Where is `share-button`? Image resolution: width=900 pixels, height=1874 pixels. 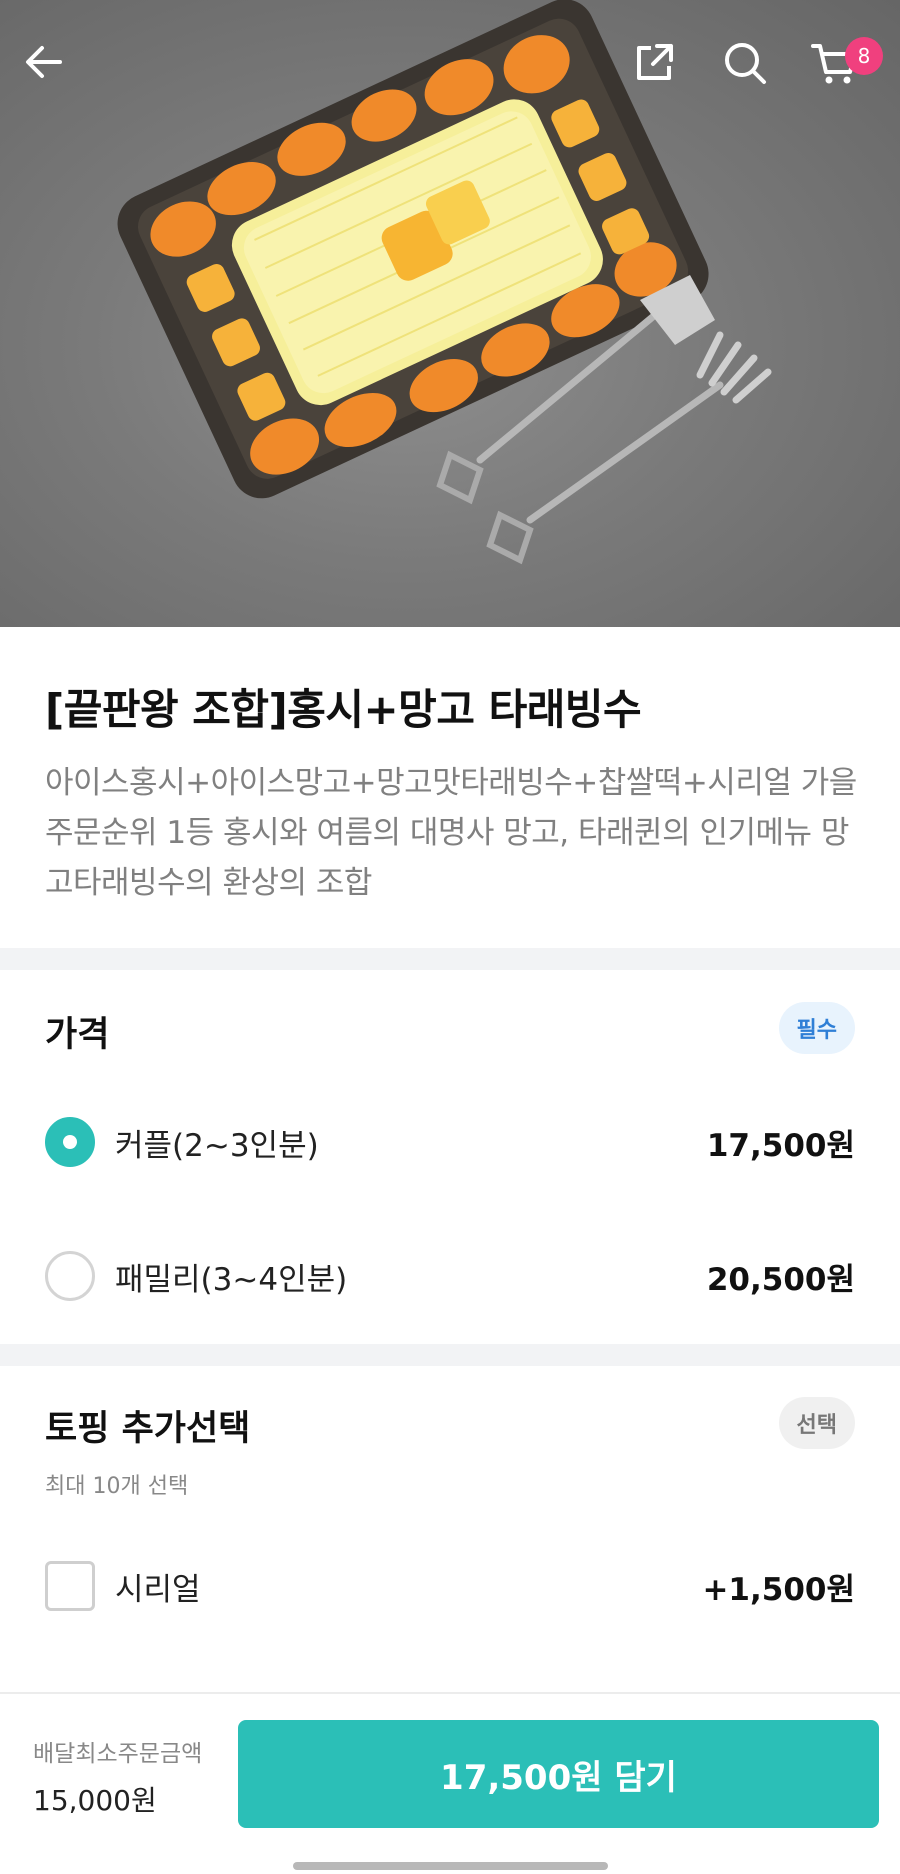 share-button is located at coordinates (668, 75).